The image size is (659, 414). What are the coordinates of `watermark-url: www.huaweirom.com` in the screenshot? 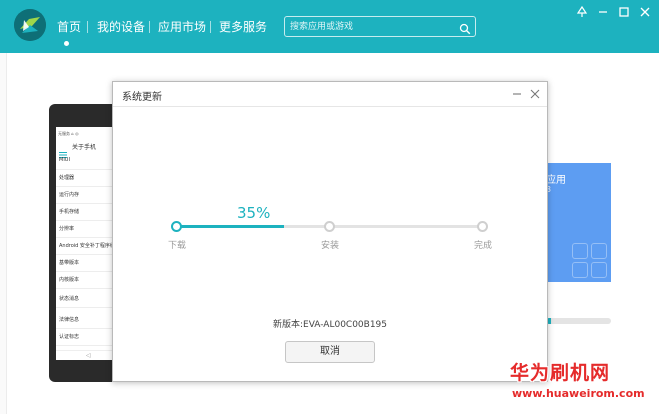 It's located at (578, 393).